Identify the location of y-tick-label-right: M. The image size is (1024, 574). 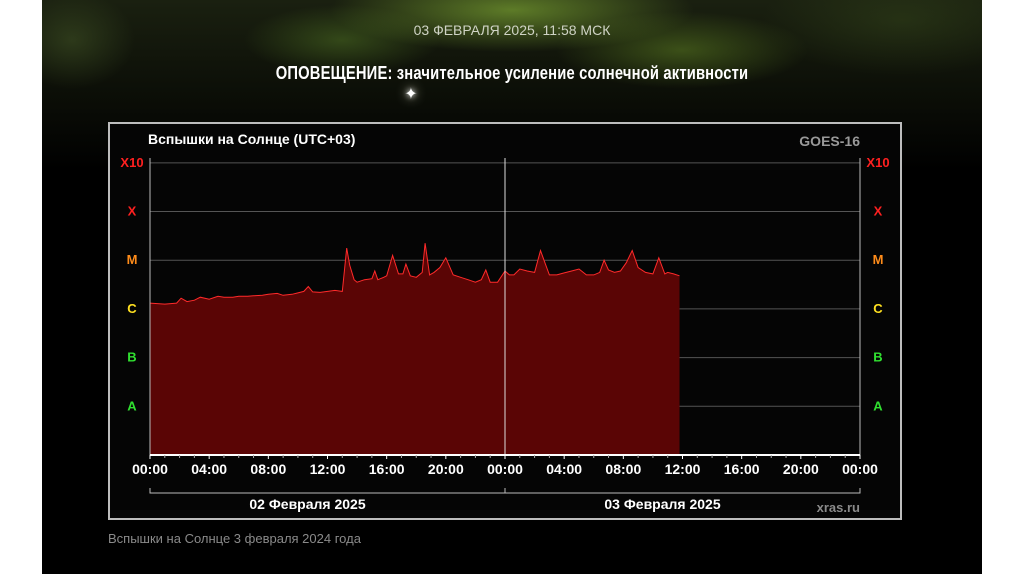
(878, 259).